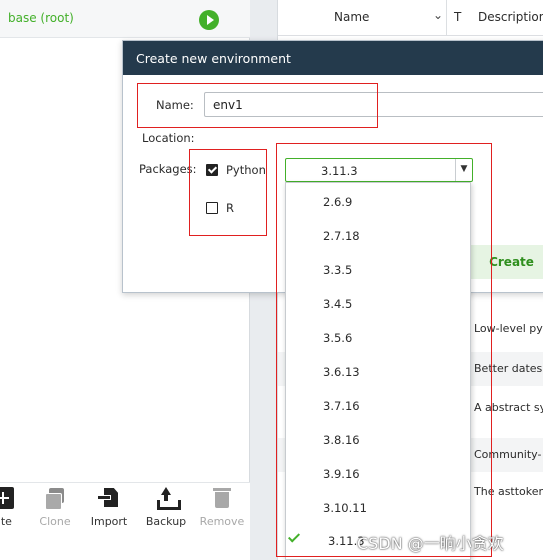 Image resolution: width=543 pixels, height=560 pixels. I want to click on import-label: Import, so click(109, 521).